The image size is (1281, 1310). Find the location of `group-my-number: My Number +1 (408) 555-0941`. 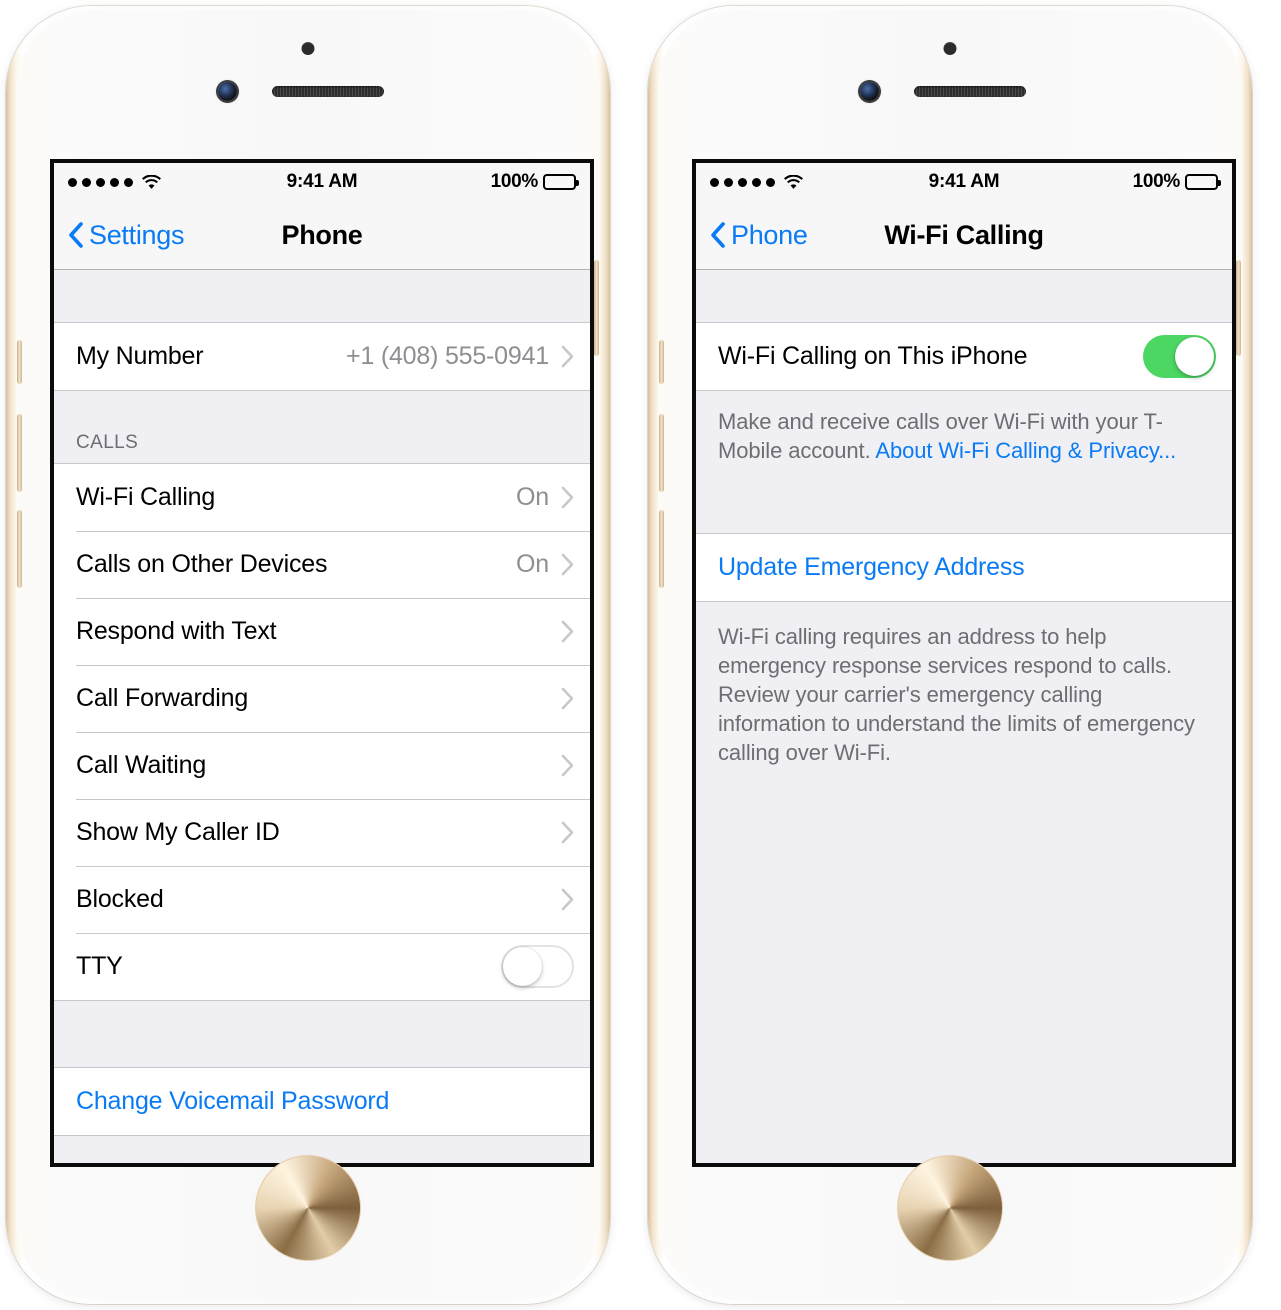

group-my-number: My Number +1 (408) 555-0941 is located at coordinates (322, 356).